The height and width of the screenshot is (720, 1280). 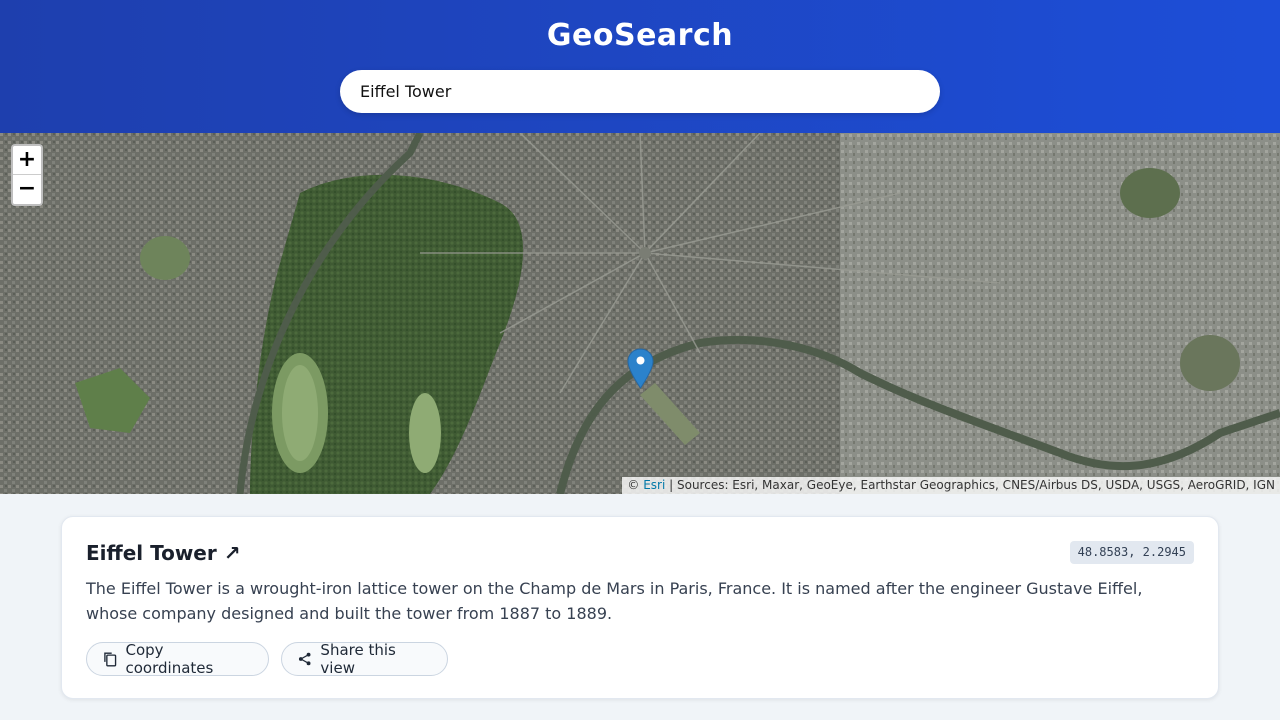 What do you see at coordinates (232, 553) in the screenshot?
I see `external-link-icon: ↗` at bounding box center [232, 553].